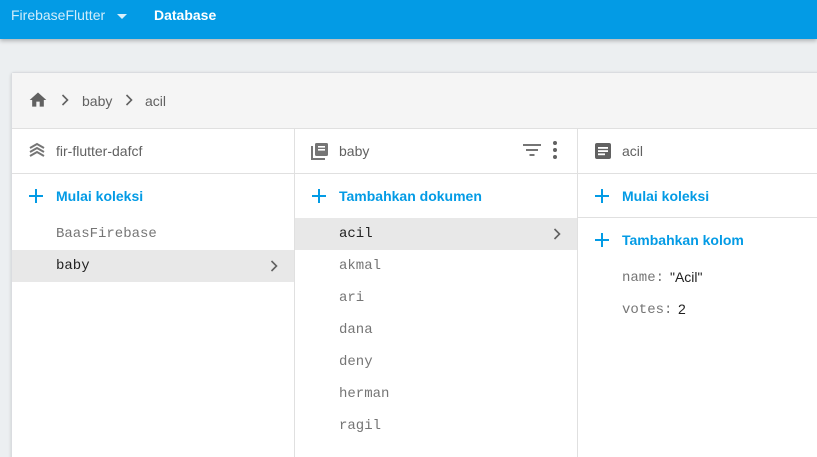 The width and height of the screenshot is (817, 457). What do you see at coordinates (99, 151) in the screenshot?
I see `panel-title: fir-flutter-dafcf` at bounding box center [99, 151].